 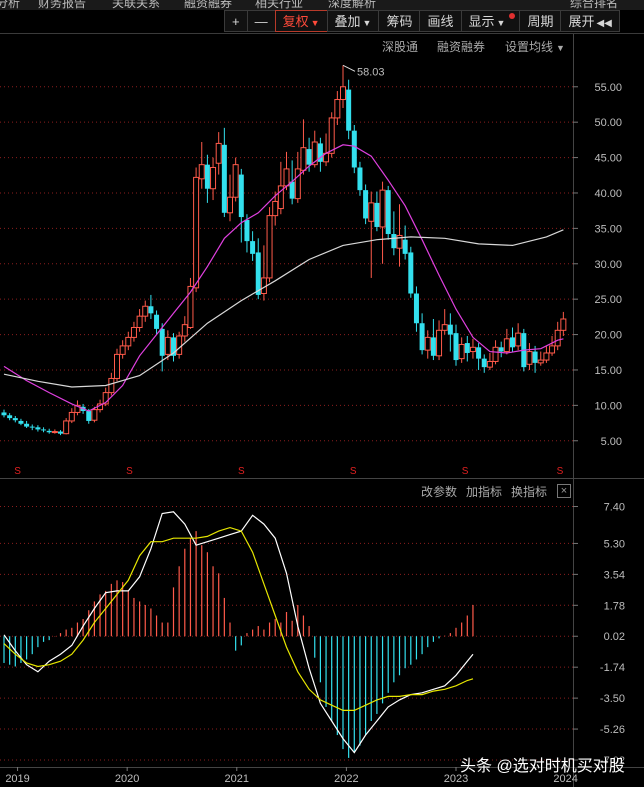 What do you see at coordinates (237, 779) in the screenshot?
I see `year-label: 2021` at bounding box center [237, 779].